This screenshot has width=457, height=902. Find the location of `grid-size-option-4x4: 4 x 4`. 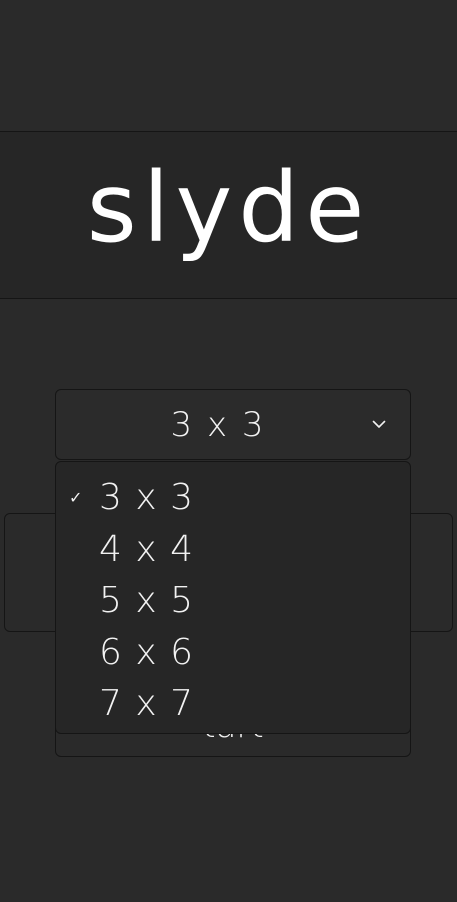

grid-size-option-4x4: 4 x 4 is located at coordinates (233, 550).